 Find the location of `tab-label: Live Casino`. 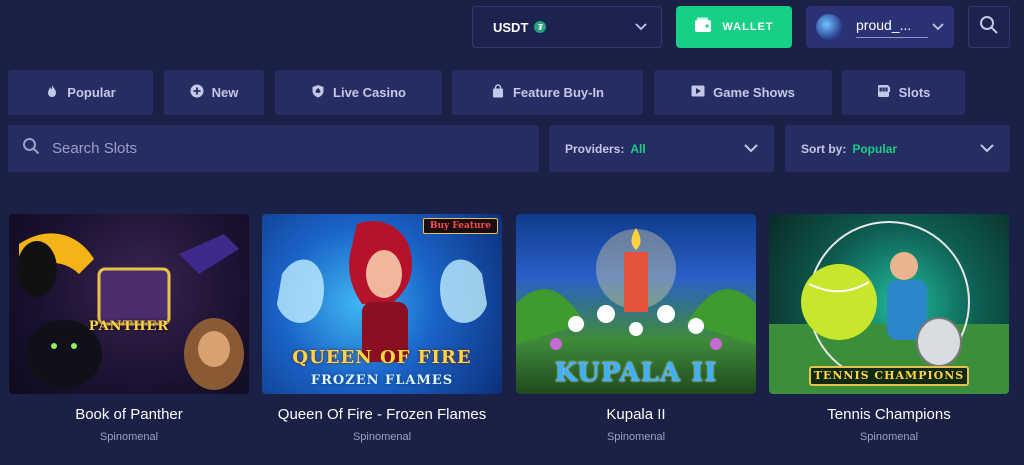

tab-label: Live Casino is located at coordinates (369, 92).